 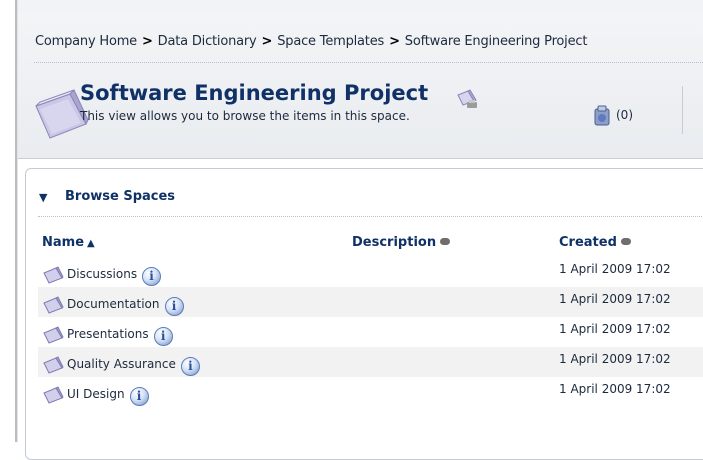 I want to click on column-header-description: Description, so click(x=401, y=242).